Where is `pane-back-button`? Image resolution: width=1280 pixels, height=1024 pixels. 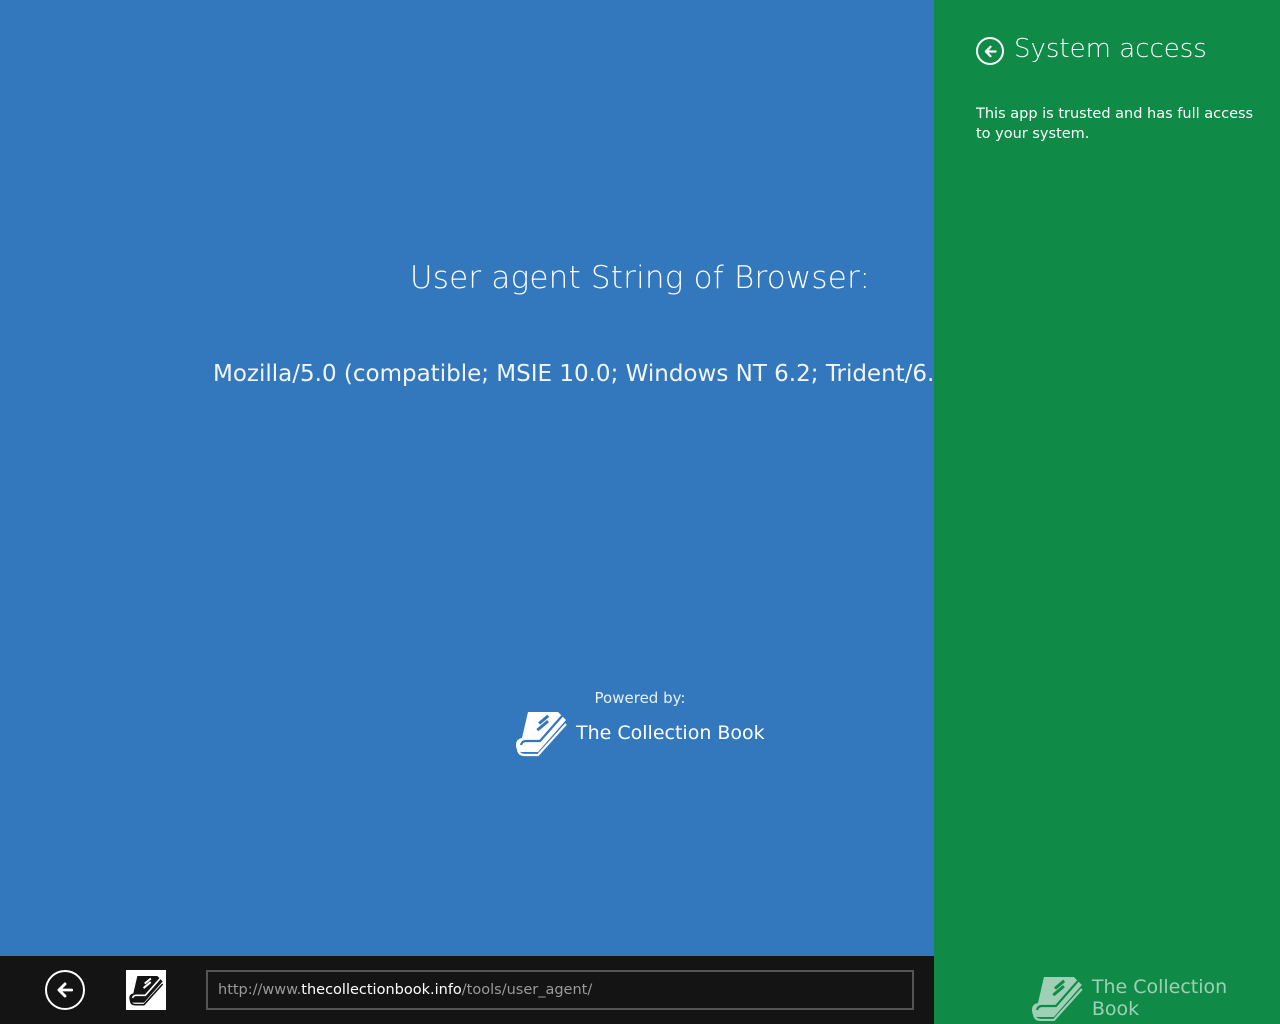
pane-back-button is located at coordinates (990, 51).